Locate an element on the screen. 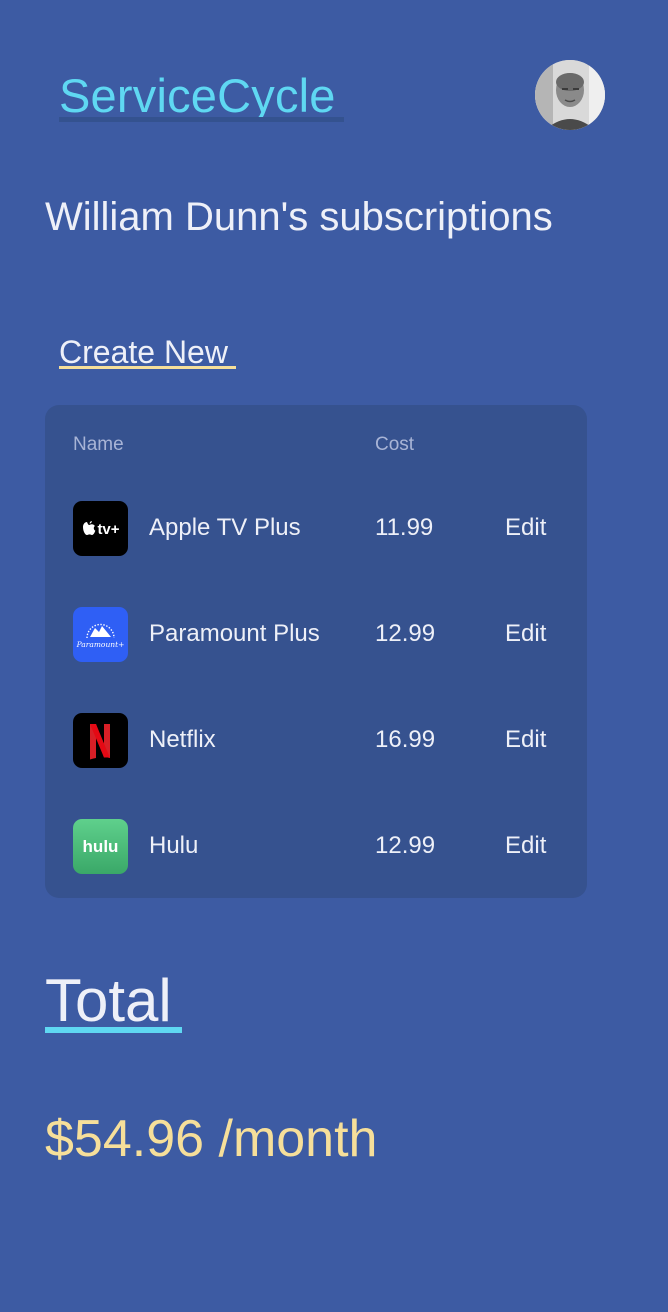 This screenshot has height=1312, width=668. svg-text: hulu is located at coordinates (101, 846).